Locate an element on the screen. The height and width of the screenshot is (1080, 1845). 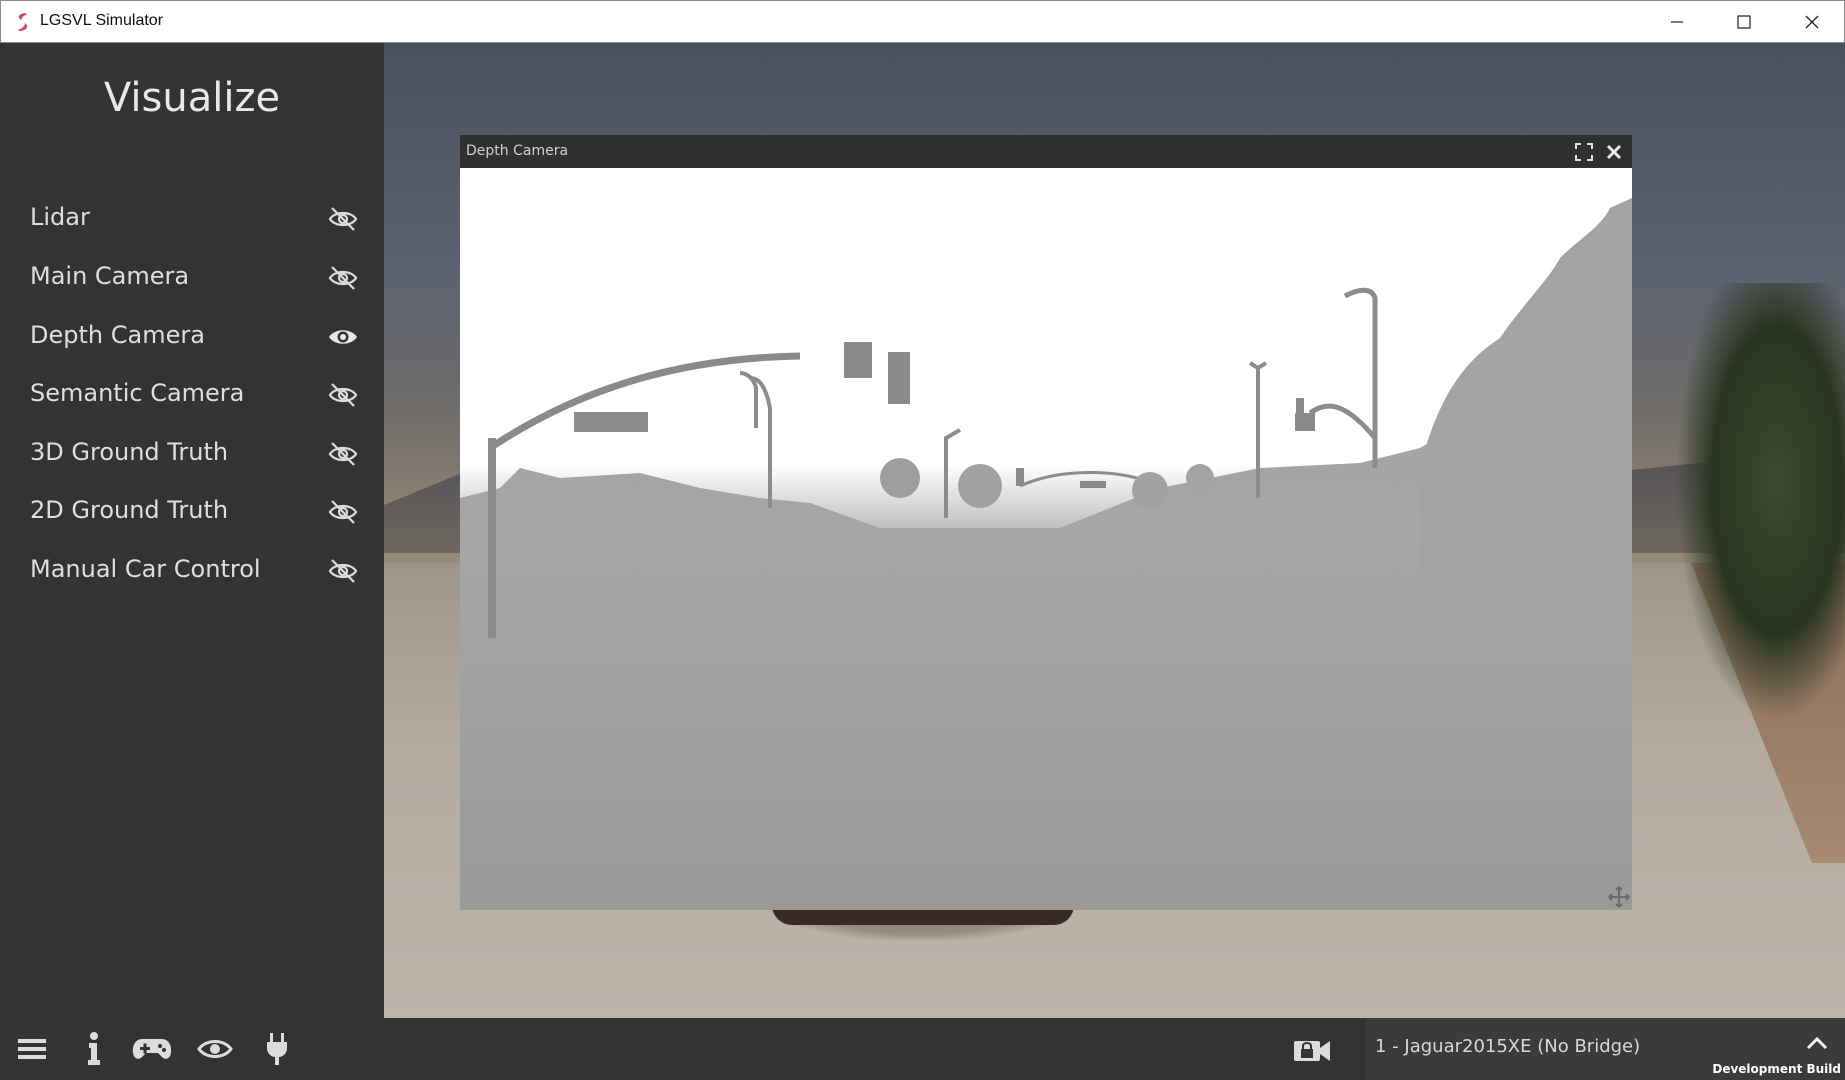
camera-lock-button is located at coordinates (1312, 1049).